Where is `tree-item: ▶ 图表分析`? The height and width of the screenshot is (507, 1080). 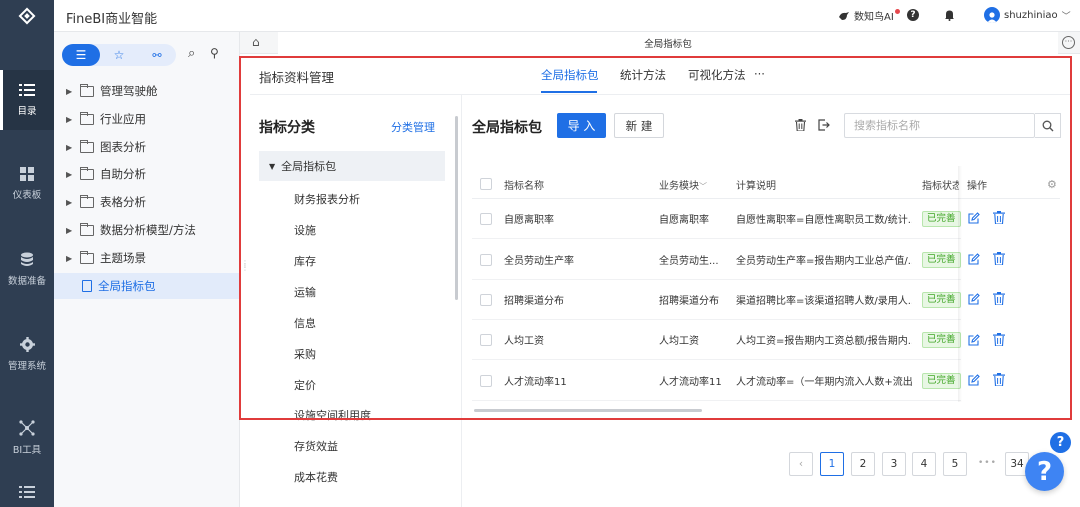
tree-item: ▶ 图表分析 is located at coordinates (147, 147).